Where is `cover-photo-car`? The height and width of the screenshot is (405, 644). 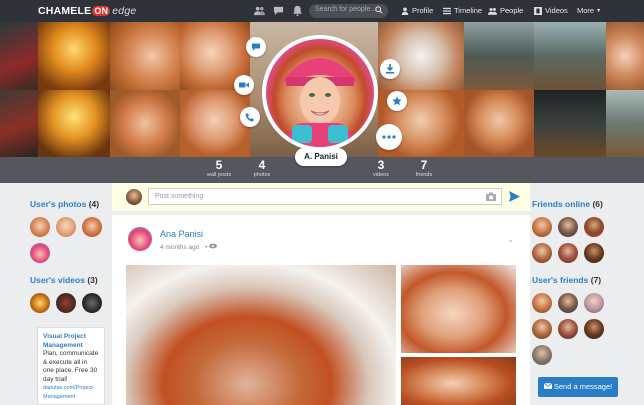 cover-photo-car is located at coordinates (499, 56).